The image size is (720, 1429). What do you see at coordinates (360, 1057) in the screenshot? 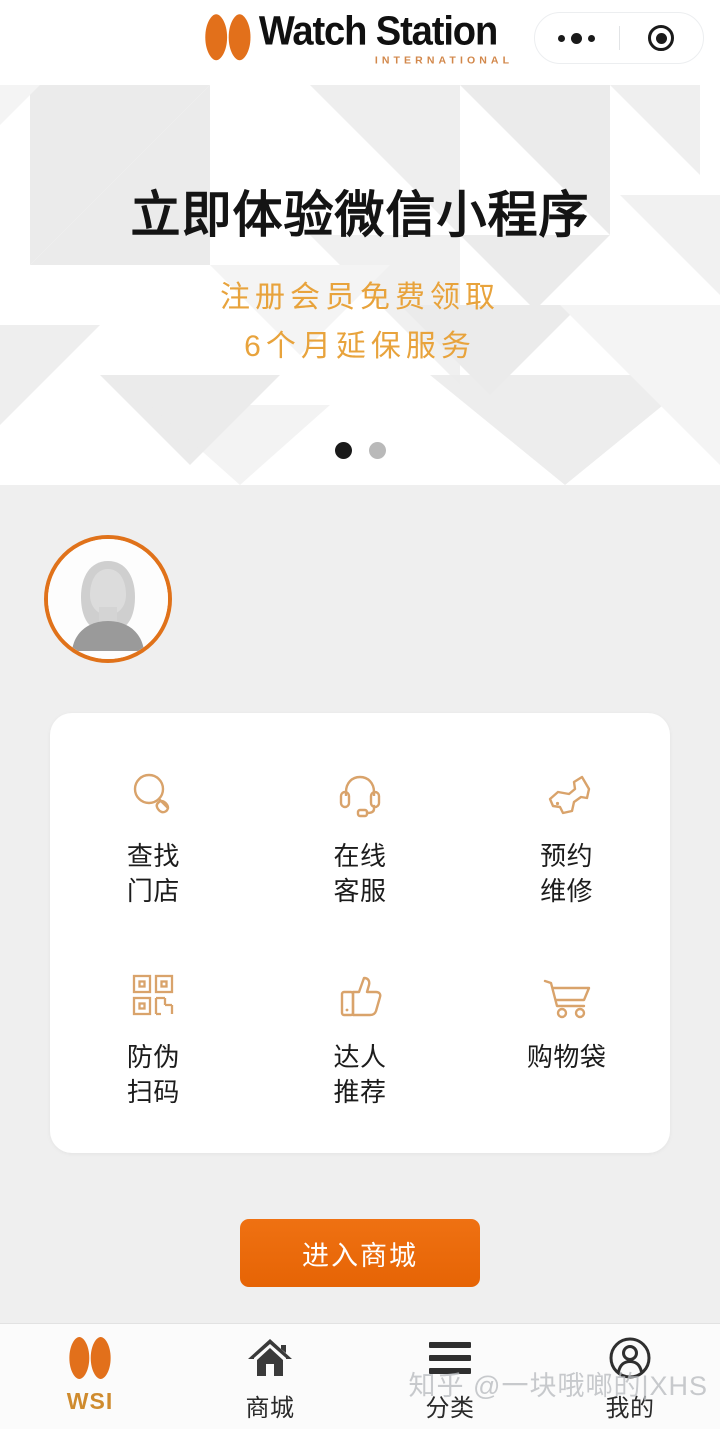
I see `label-line-1: 达人` at bounding box center [360, 1057].